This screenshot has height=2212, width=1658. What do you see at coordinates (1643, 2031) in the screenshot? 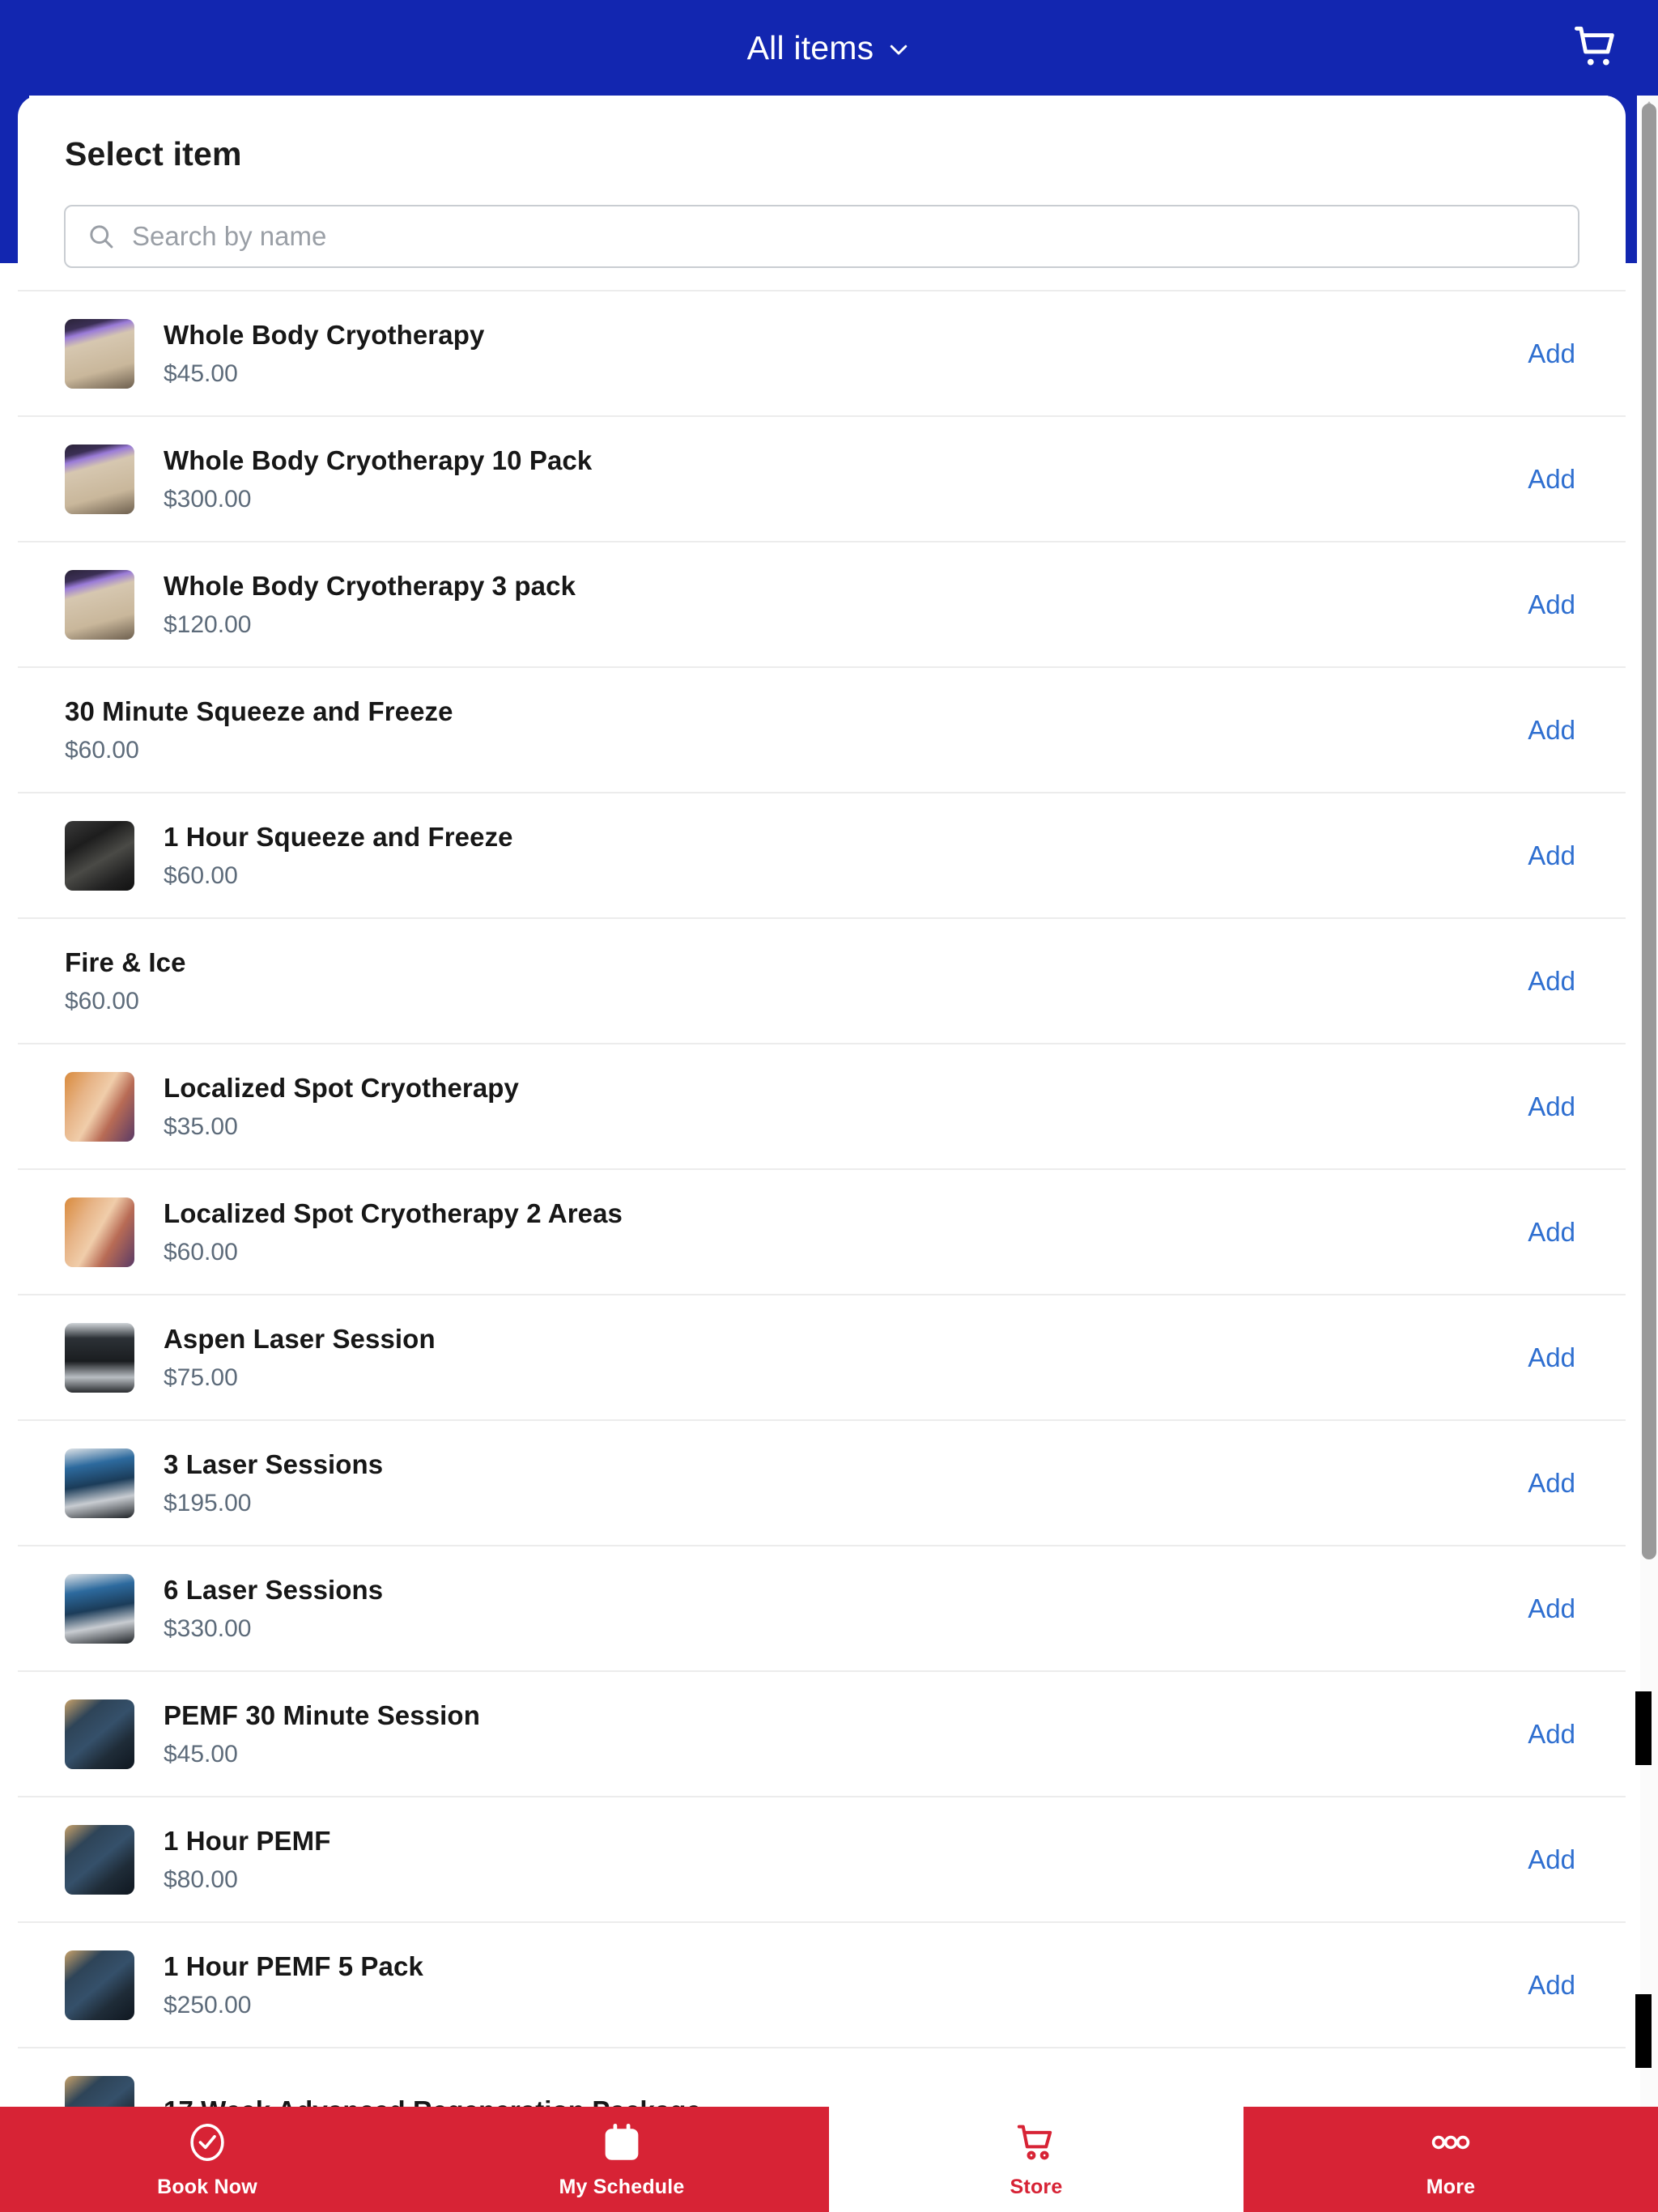
I see `screen-edge-marker-bottom` at bounding box center [1643, 2031].